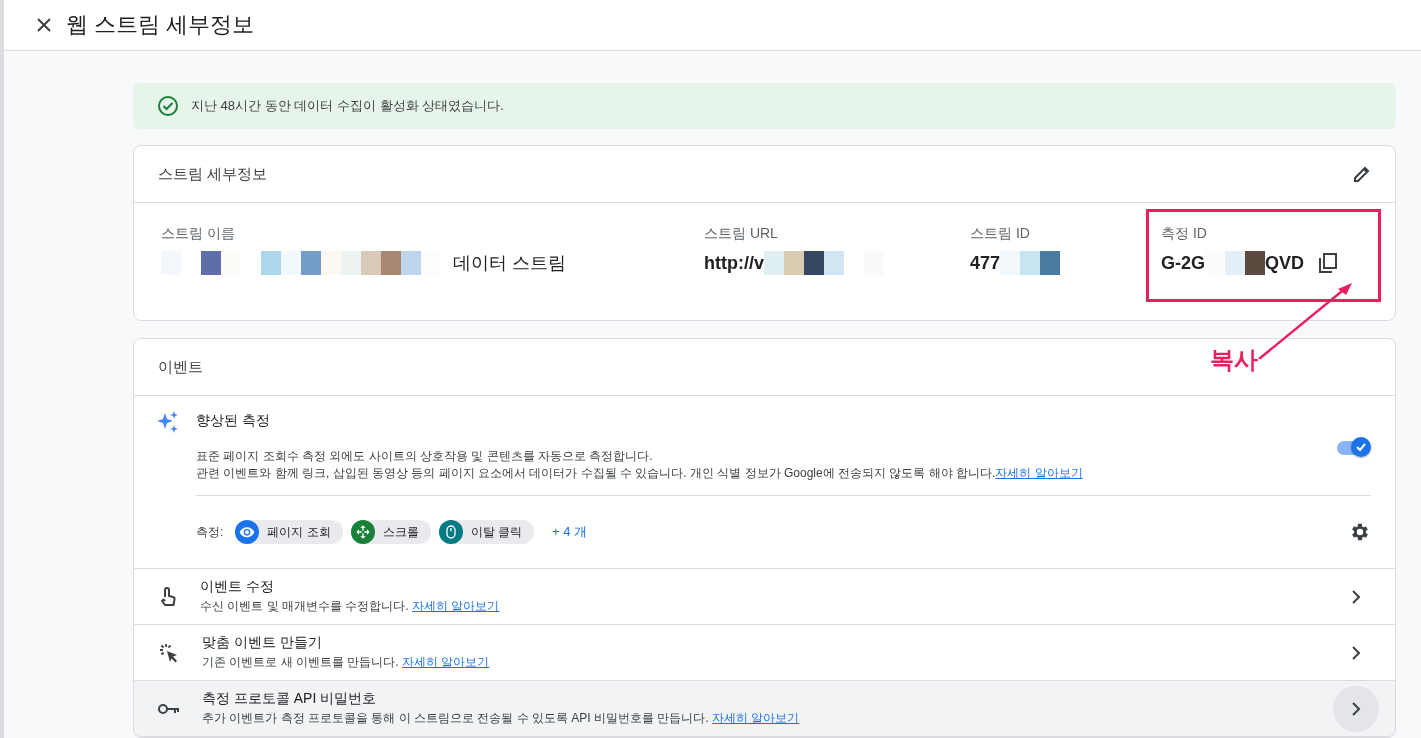 This screenshot has height=738, width=1421. Describe the element at coordinates (501, 718) in the screenshot. I see `row-description: 추가 이벤트가 측정 프로토콜을 통해 이 스트림으로 전송될 수 있도록 API 비밀번호를 만듭니다. 자세히 알아보기` at that location.